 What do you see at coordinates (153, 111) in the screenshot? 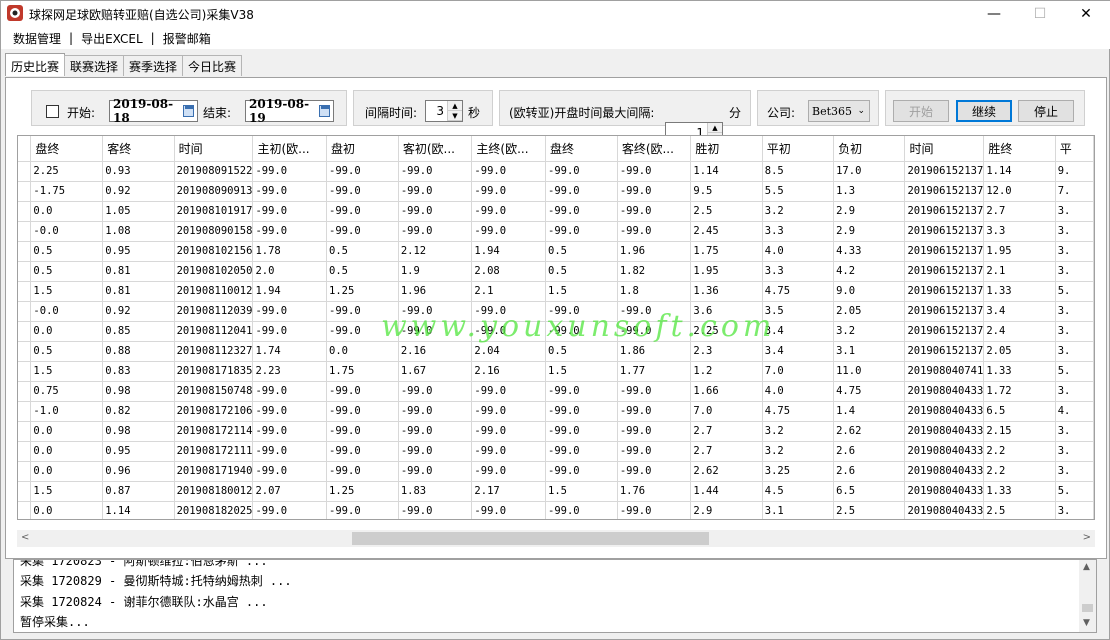
I see `start-date-picker: 2019-08-18` at bounding box center [153, 111].